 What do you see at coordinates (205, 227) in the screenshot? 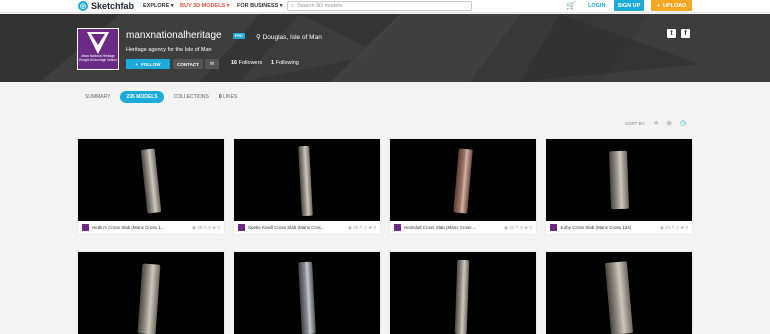
I see `model-stats: ◉ 38 ✎ 0 ★ 0` at bounding box center [205, 227].